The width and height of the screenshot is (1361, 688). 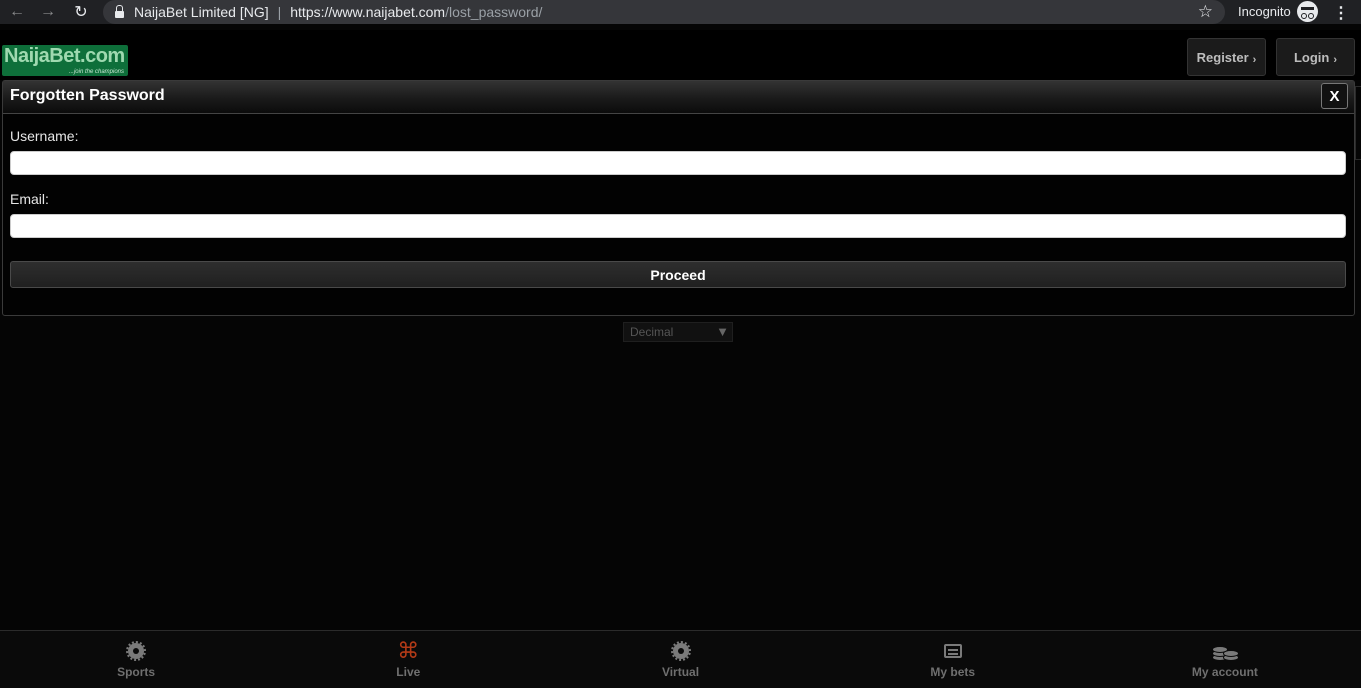 What do you see at coordinates (119, 11) in the screenshot?
I see `lock-icon` at bounding box center [119, 11].